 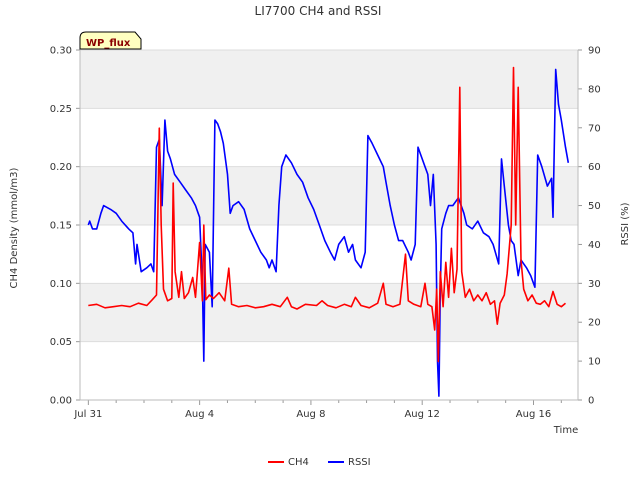 I want to click on x-tick-label: Jul 31, so click(x=87, y=414).